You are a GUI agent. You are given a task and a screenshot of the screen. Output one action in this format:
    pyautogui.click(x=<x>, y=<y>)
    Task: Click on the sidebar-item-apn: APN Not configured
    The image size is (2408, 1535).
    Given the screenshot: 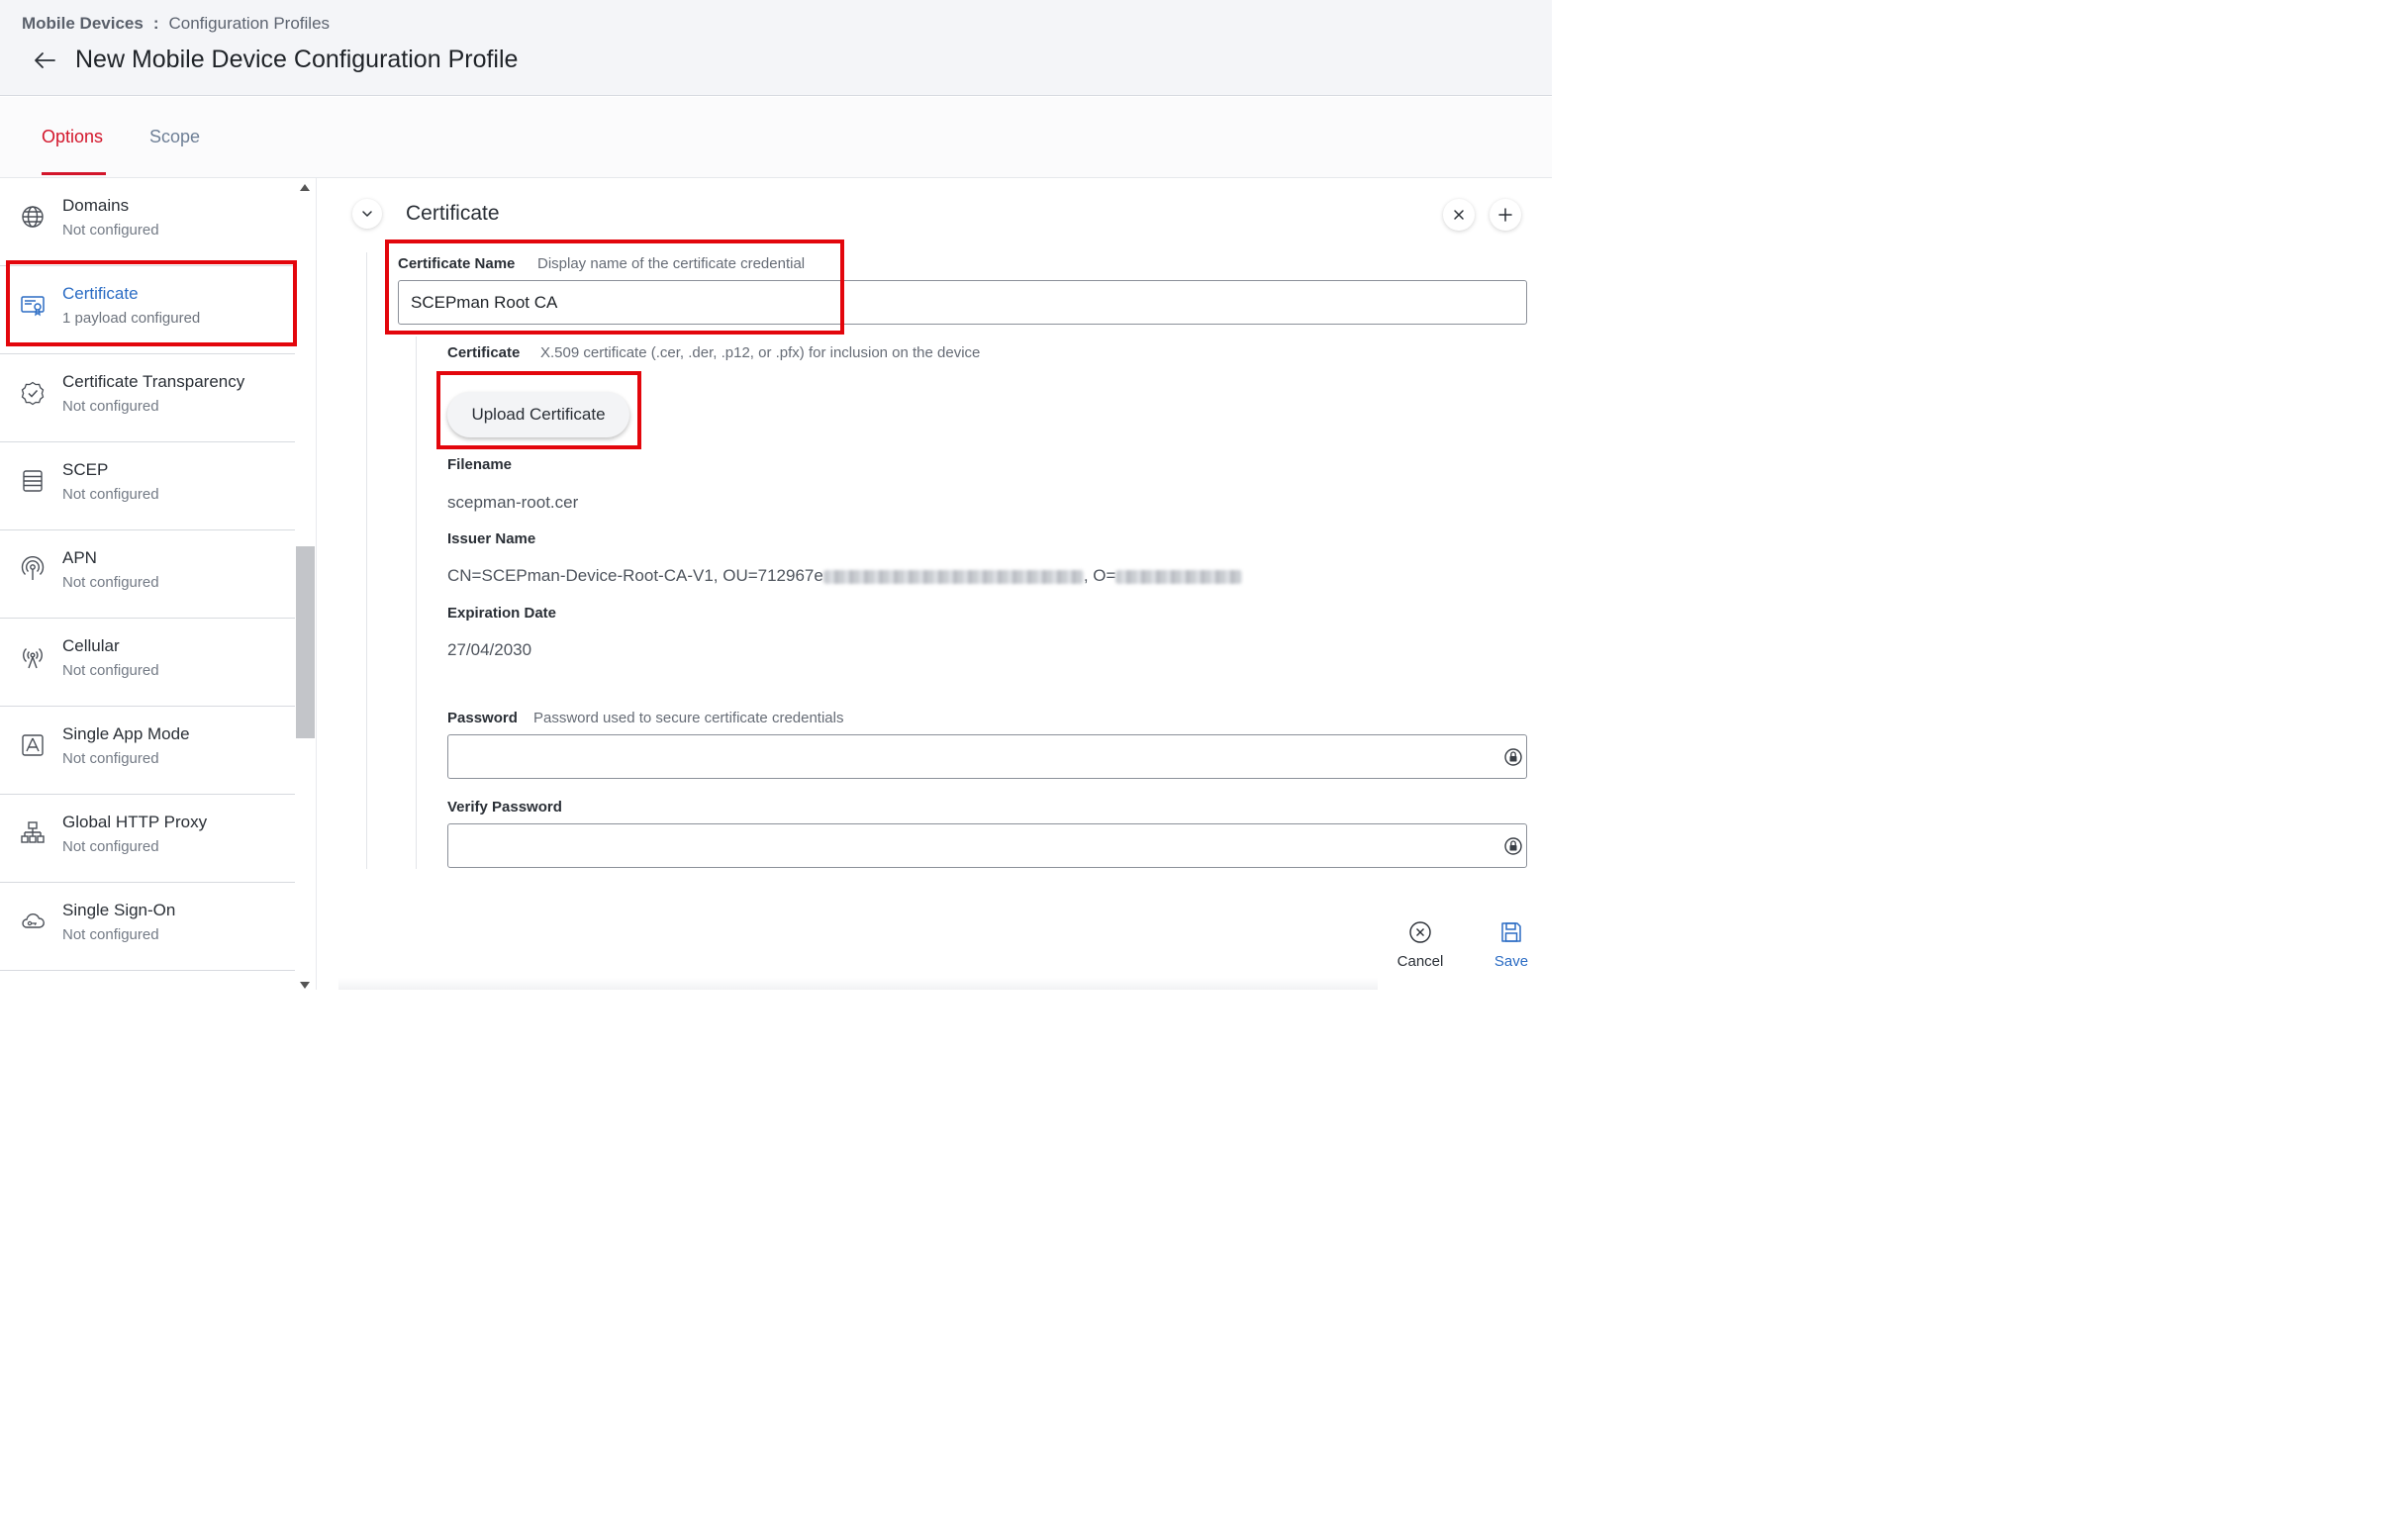 What is the action you would take?
    pyautogui.click(x=147, y=574)
    